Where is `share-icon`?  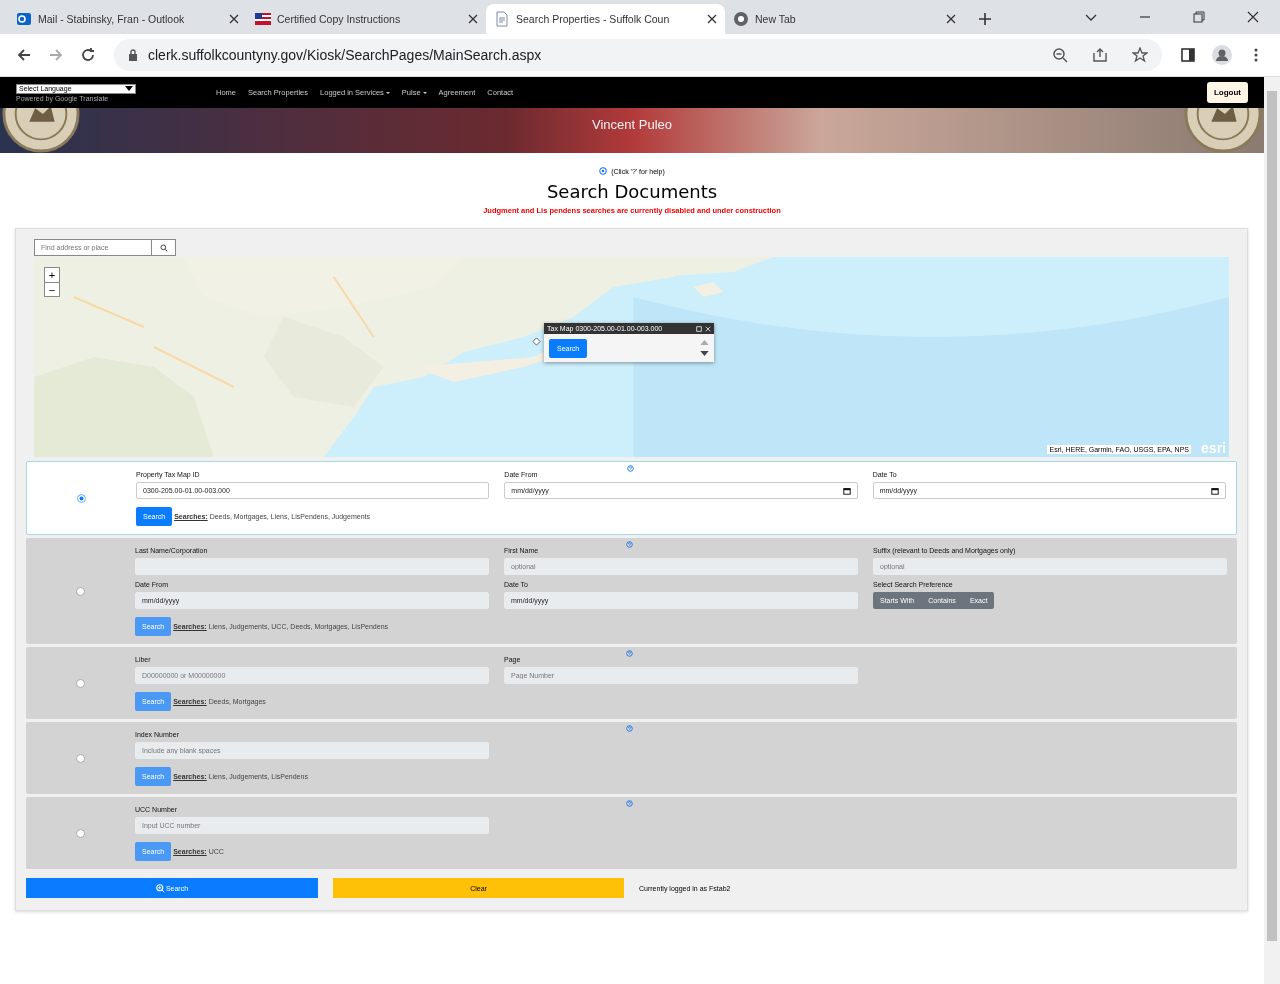 share-icon is located at coordinates (1100, 55).